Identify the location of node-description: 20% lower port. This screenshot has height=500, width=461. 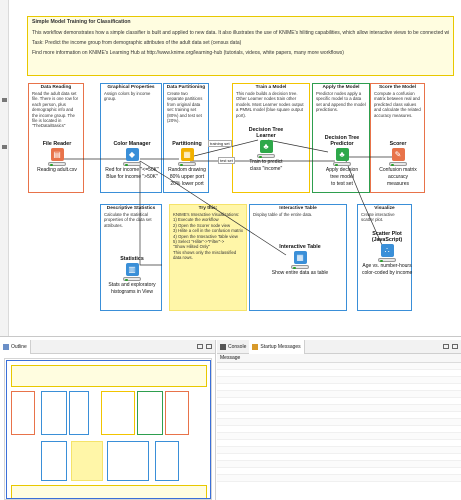
(187, 184).